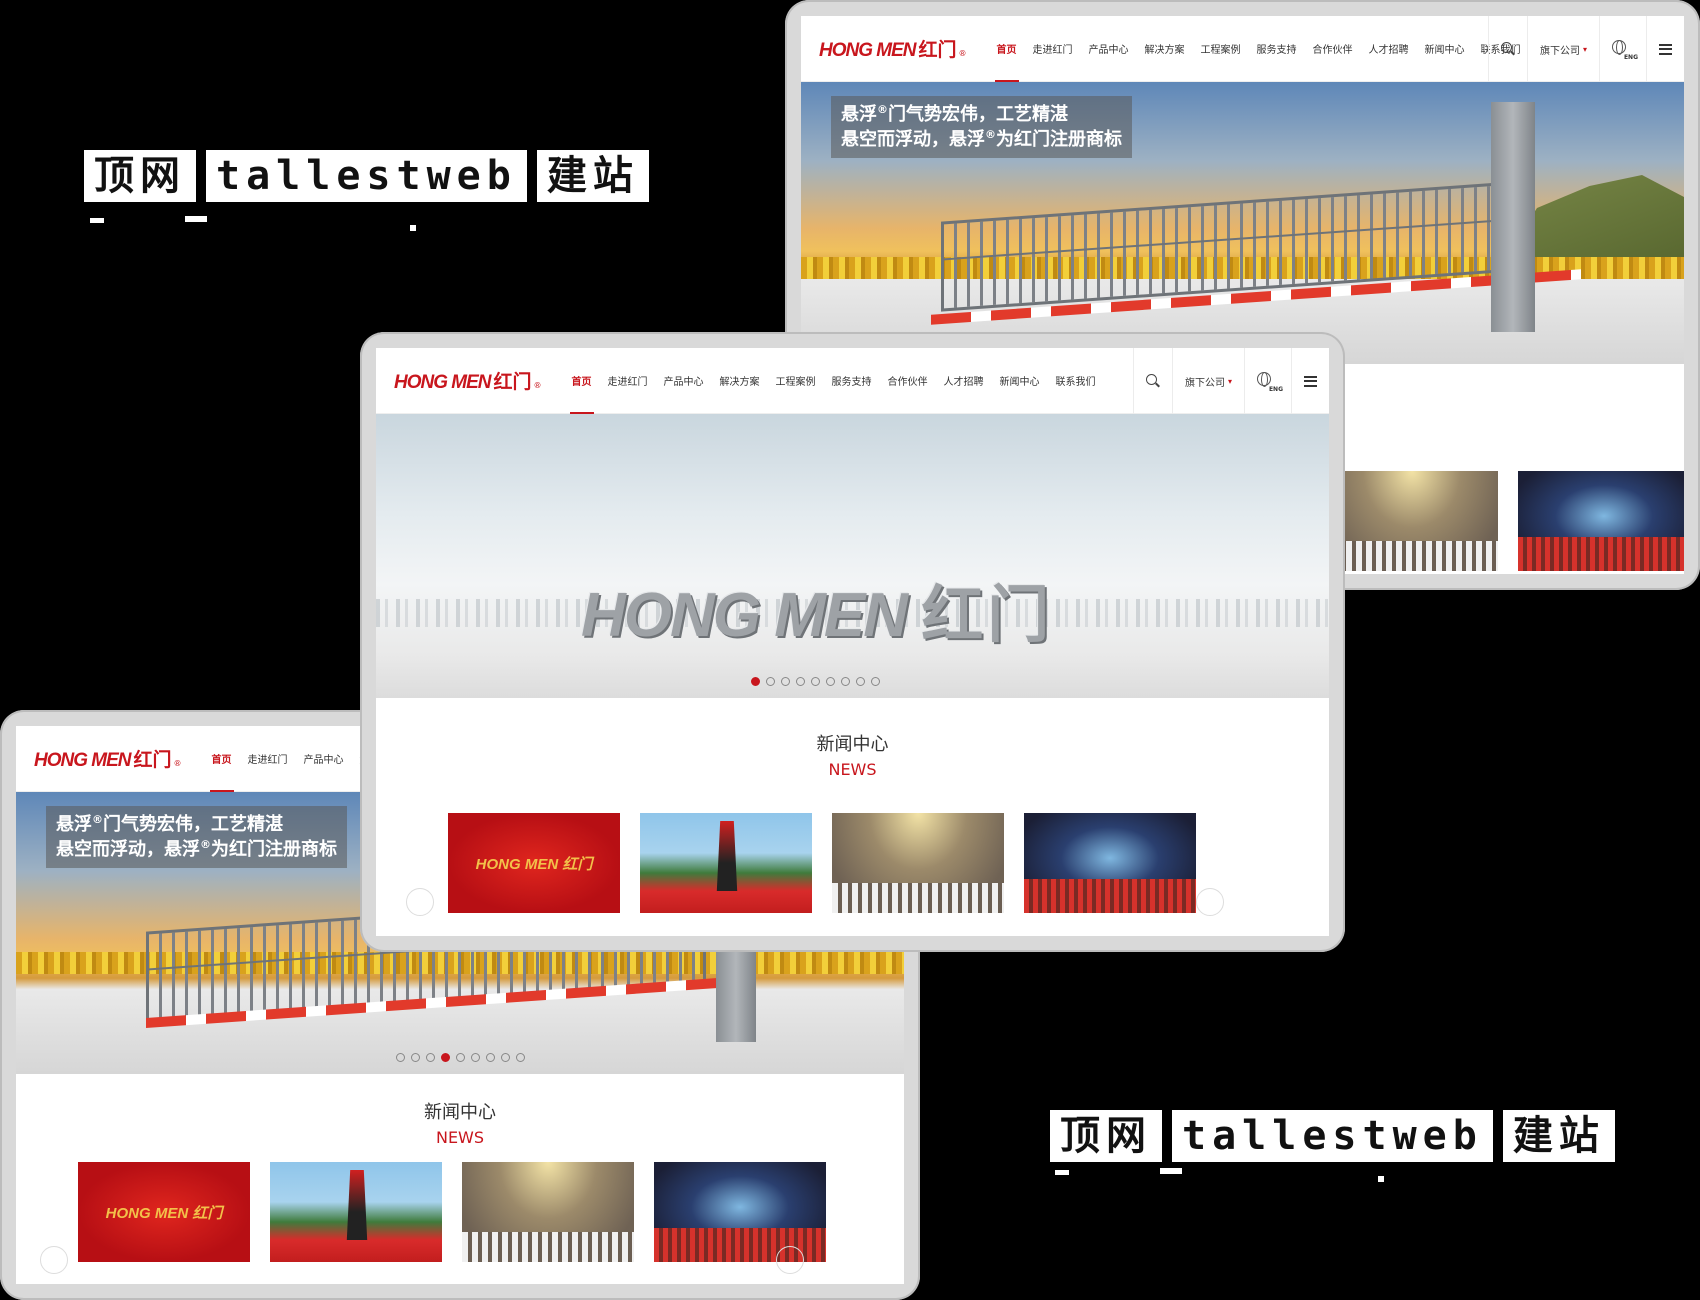 Image resolution: width=1700 pixels, height=1300 pixels. What do you see at coordinates (852, 744) in the screenshot?
I see `news-title: 新闻中心` at bounding box center [852, 744].